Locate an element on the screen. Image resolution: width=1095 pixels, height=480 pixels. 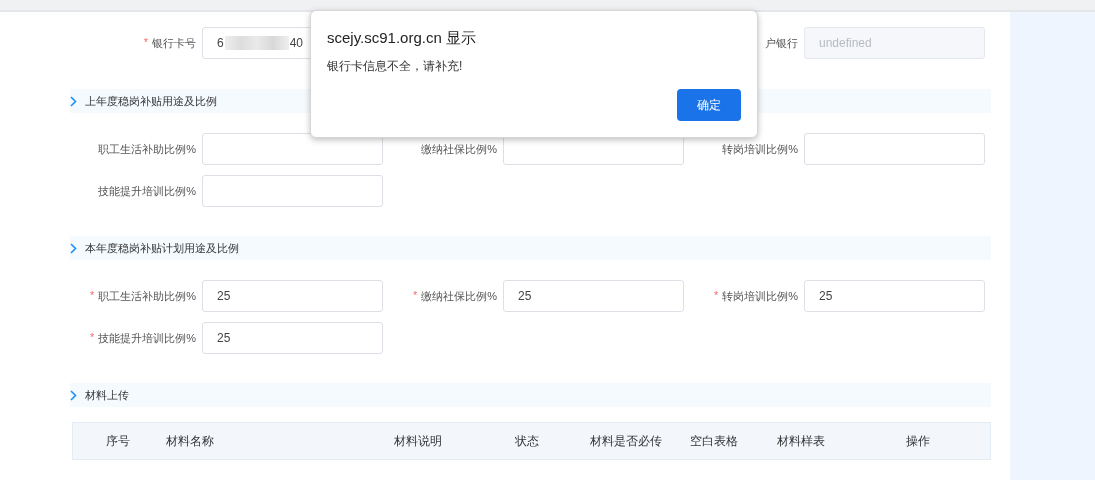
column-header: 材料是否必传 is located at coordinates (626, 441).